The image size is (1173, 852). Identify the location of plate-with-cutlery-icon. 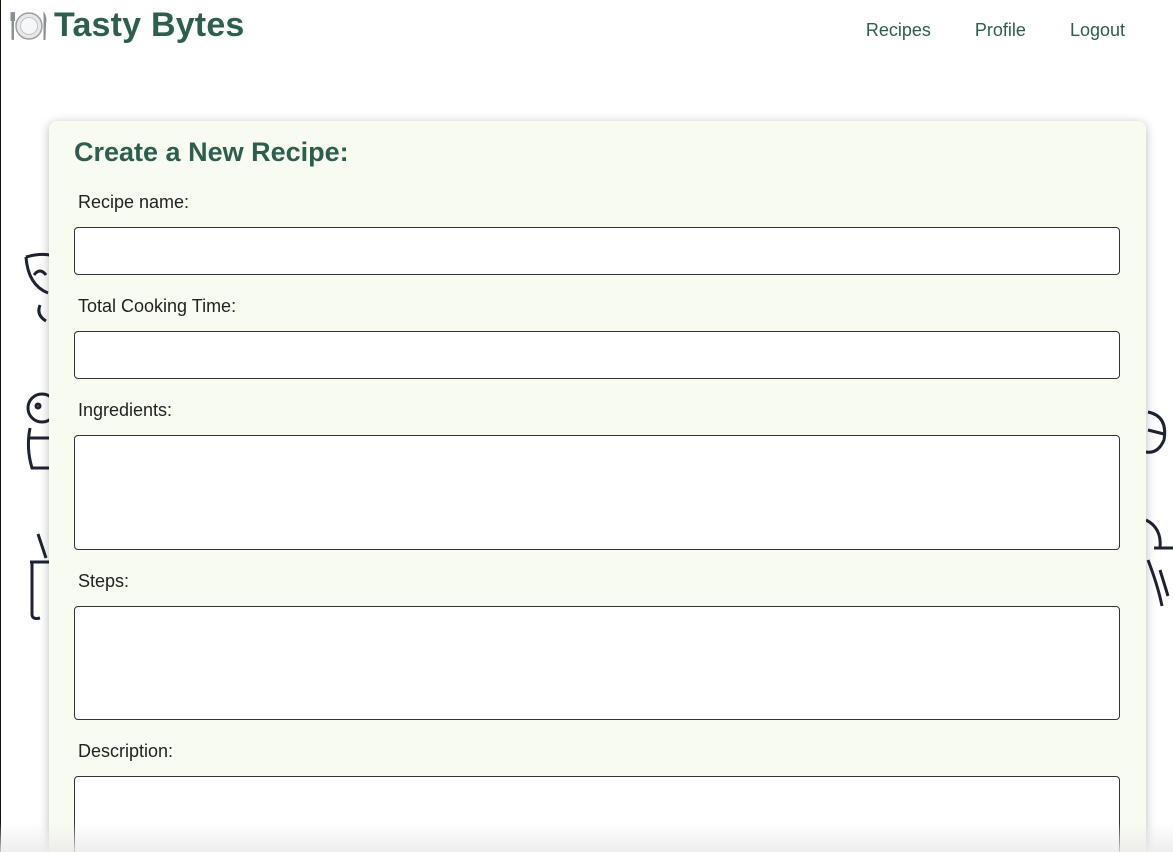
(28, 25).